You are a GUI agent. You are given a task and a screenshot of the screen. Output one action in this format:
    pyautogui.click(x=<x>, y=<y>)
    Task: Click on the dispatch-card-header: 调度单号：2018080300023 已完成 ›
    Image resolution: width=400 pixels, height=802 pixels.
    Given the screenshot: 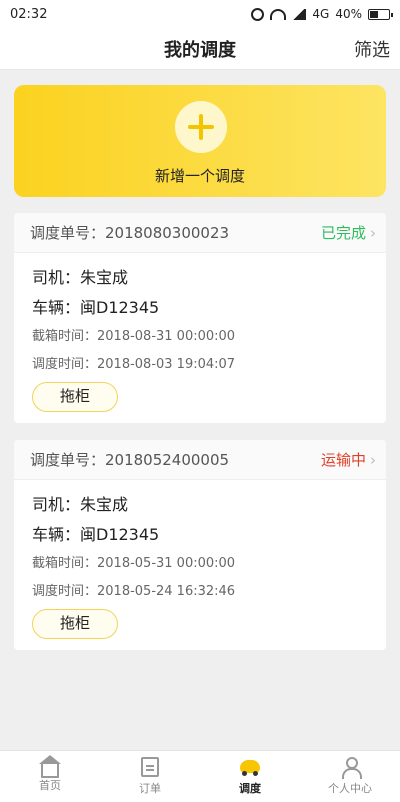 What is the action you would take?
    pyautogui.click(x=200, y=233)
    